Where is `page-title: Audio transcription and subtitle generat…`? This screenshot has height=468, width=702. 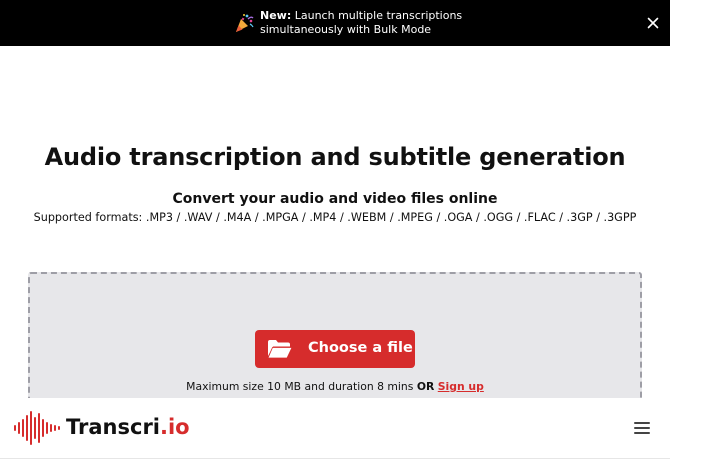 page-title: Audio transcription and subtitle generat… is located at coordinates (335, 157).